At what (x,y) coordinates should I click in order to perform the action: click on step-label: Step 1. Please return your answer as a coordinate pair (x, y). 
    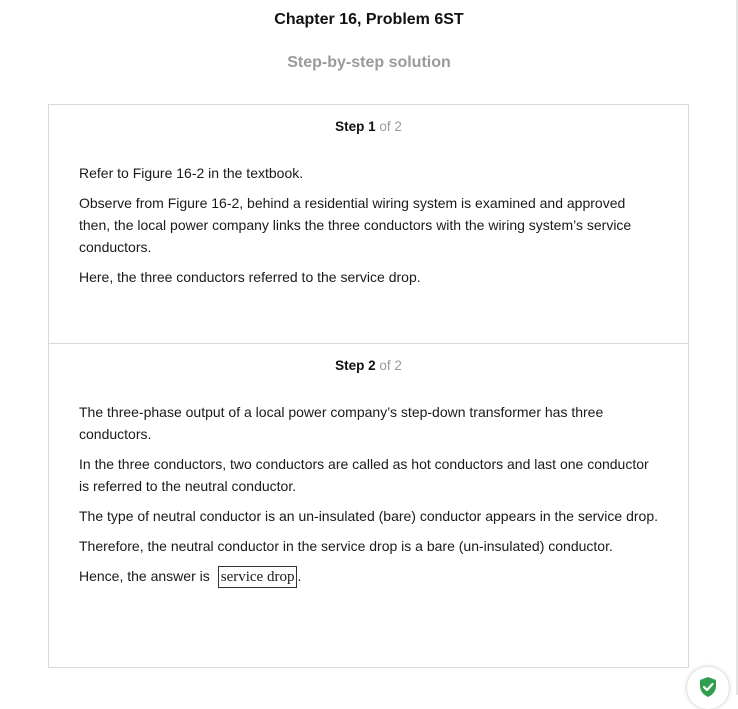
    Looking at the image, I should click on (355, 126).